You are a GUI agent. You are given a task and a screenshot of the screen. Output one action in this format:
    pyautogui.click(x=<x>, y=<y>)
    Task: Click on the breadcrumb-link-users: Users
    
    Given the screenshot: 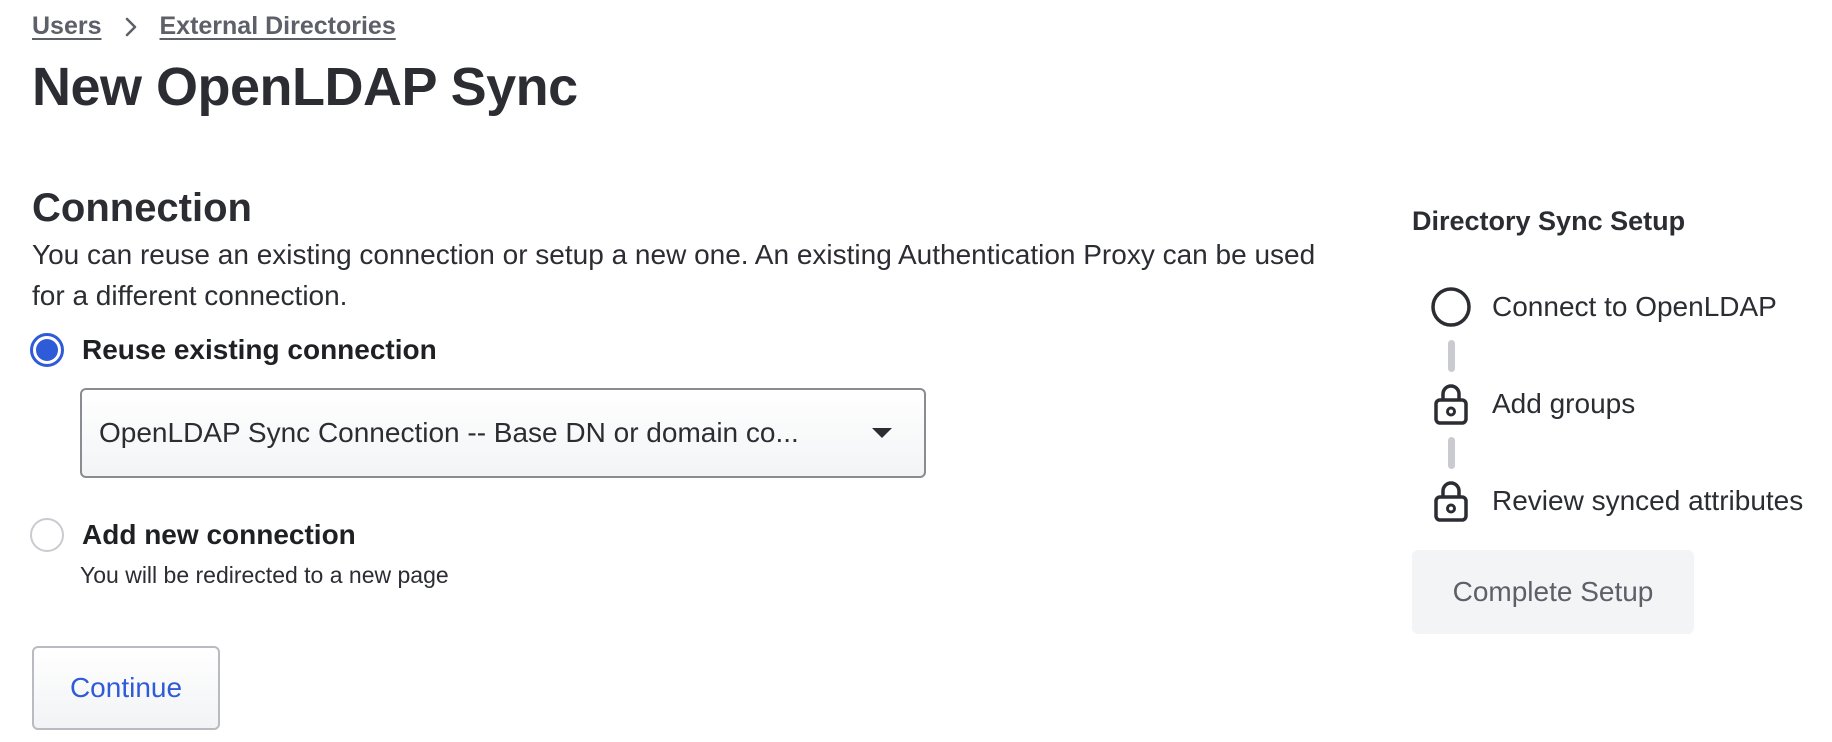 What is the action you would take?
    pyautogui.click(x=67, y=26)
    